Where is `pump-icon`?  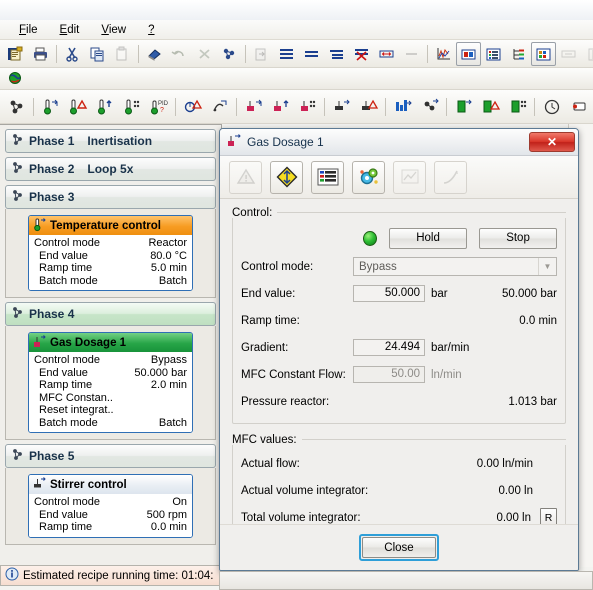 pump-icon is located at coordinates (429, 107).